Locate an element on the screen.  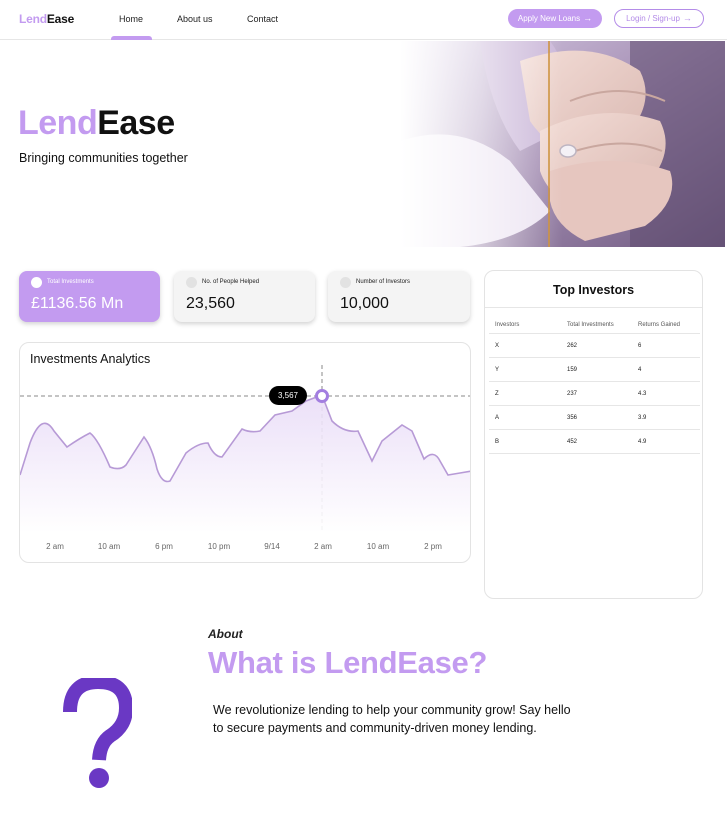
table-cell: B is located at coordinates (497, 442).